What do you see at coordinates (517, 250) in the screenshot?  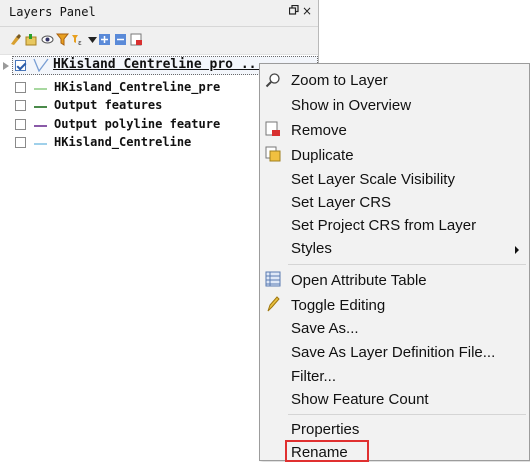 I see `submenu-arrow-icon` at bounding box center [517, 250].